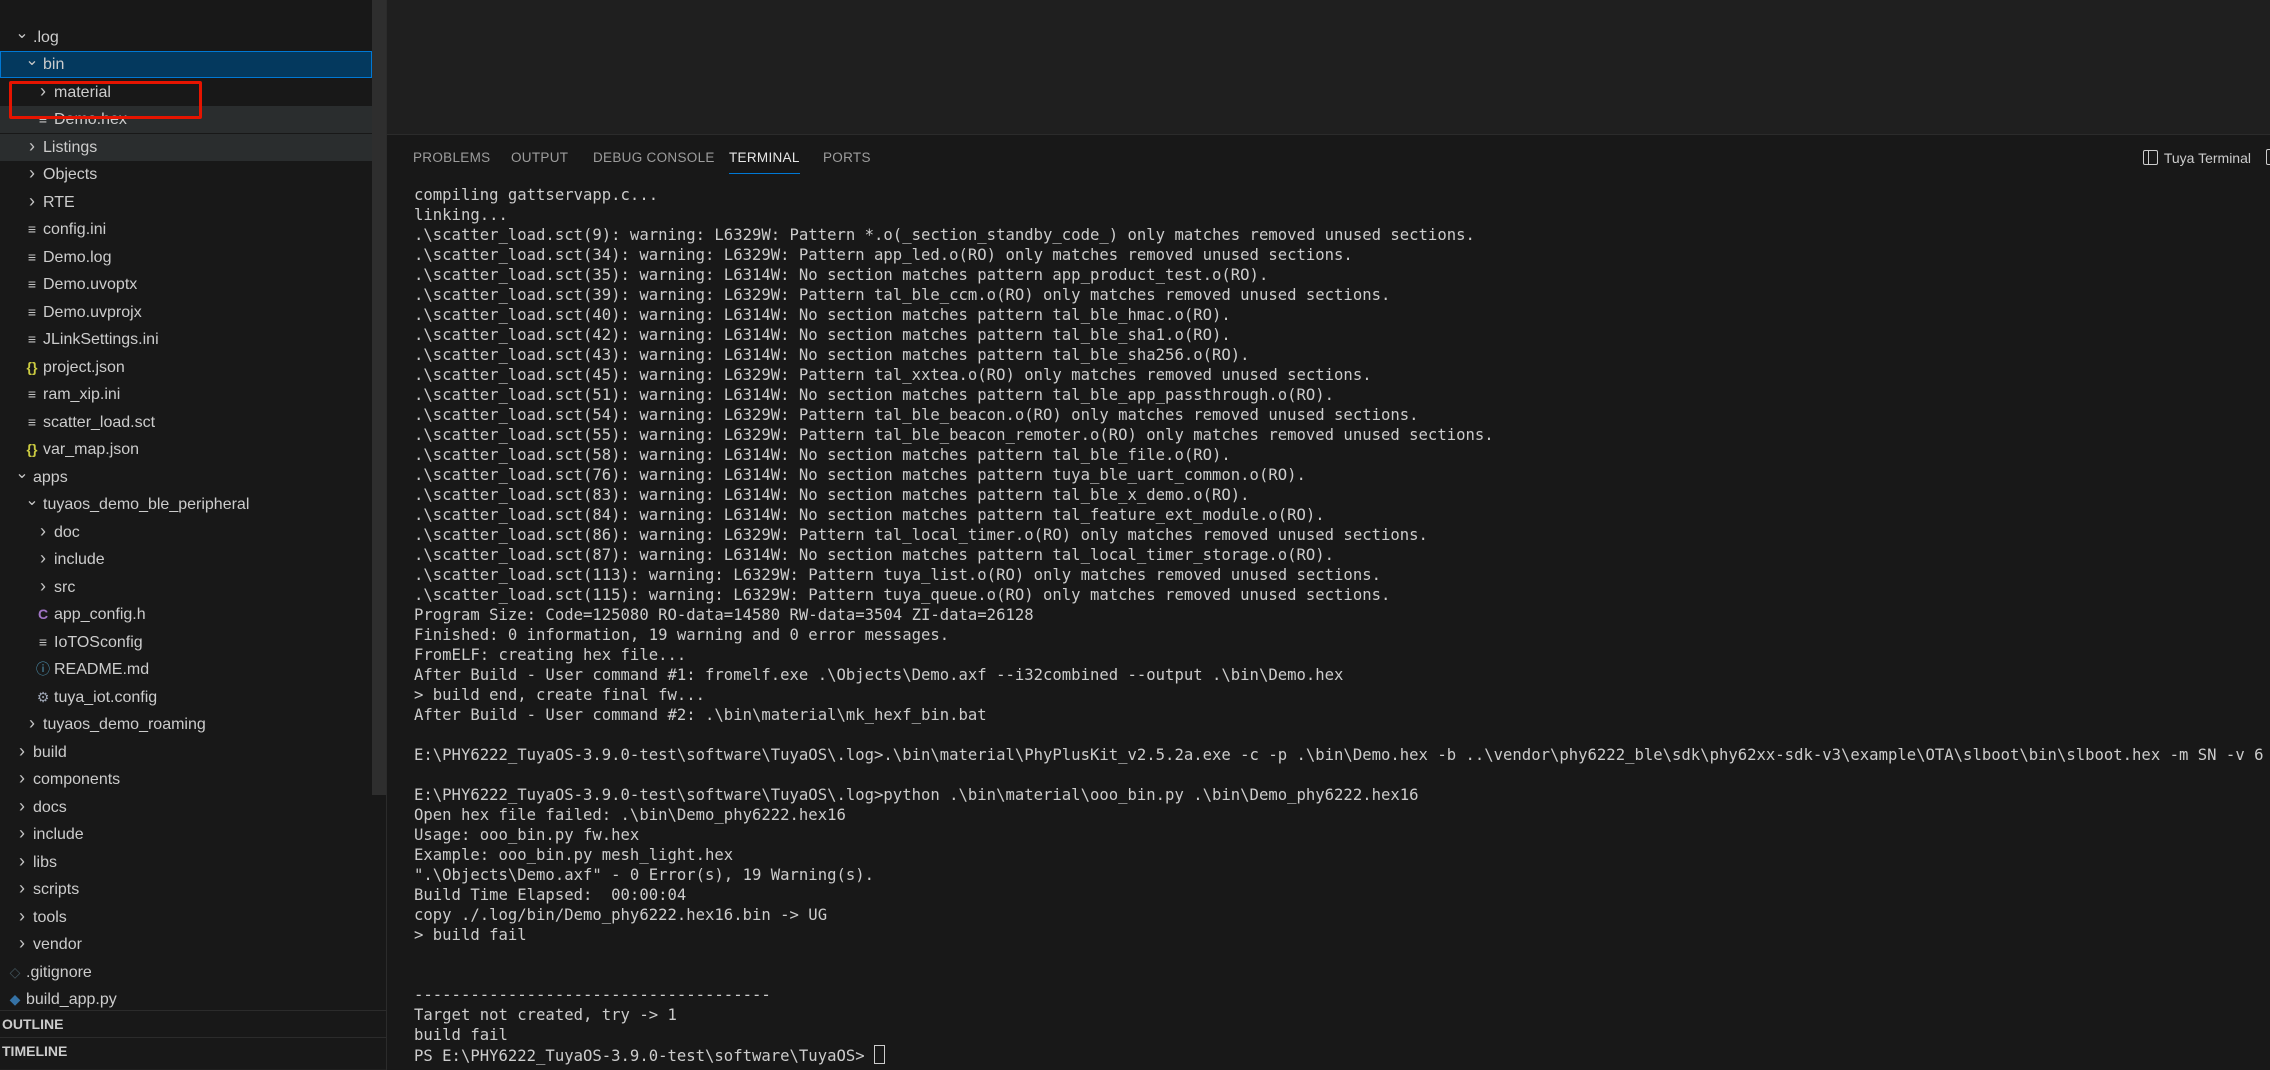  What do you see at coordinates (186, 284) in the screenshot?
I see `explorer-item-demo-uvoptx: ≡ Demo.uvoptx` at bounding box center [186, 284].